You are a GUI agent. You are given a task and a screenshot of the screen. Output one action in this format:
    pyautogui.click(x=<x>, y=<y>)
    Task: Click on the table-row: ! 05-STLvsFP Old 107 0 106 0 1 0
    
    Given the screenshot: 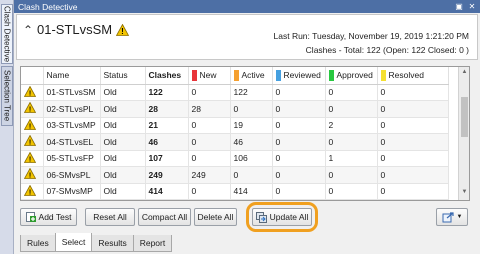 What is the action you would take?
    pyautogui.click(x=235, y=158)
    